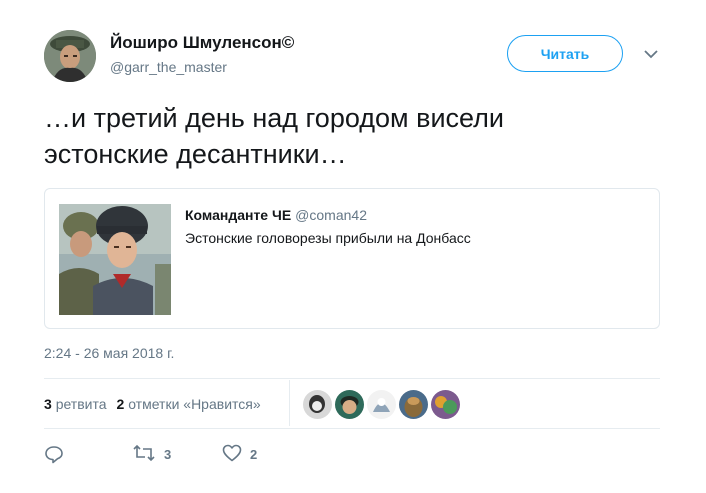 Image resolution: width=706 pixels, height=493 pixels. I want to click on reply-icon, so click(54, 455).